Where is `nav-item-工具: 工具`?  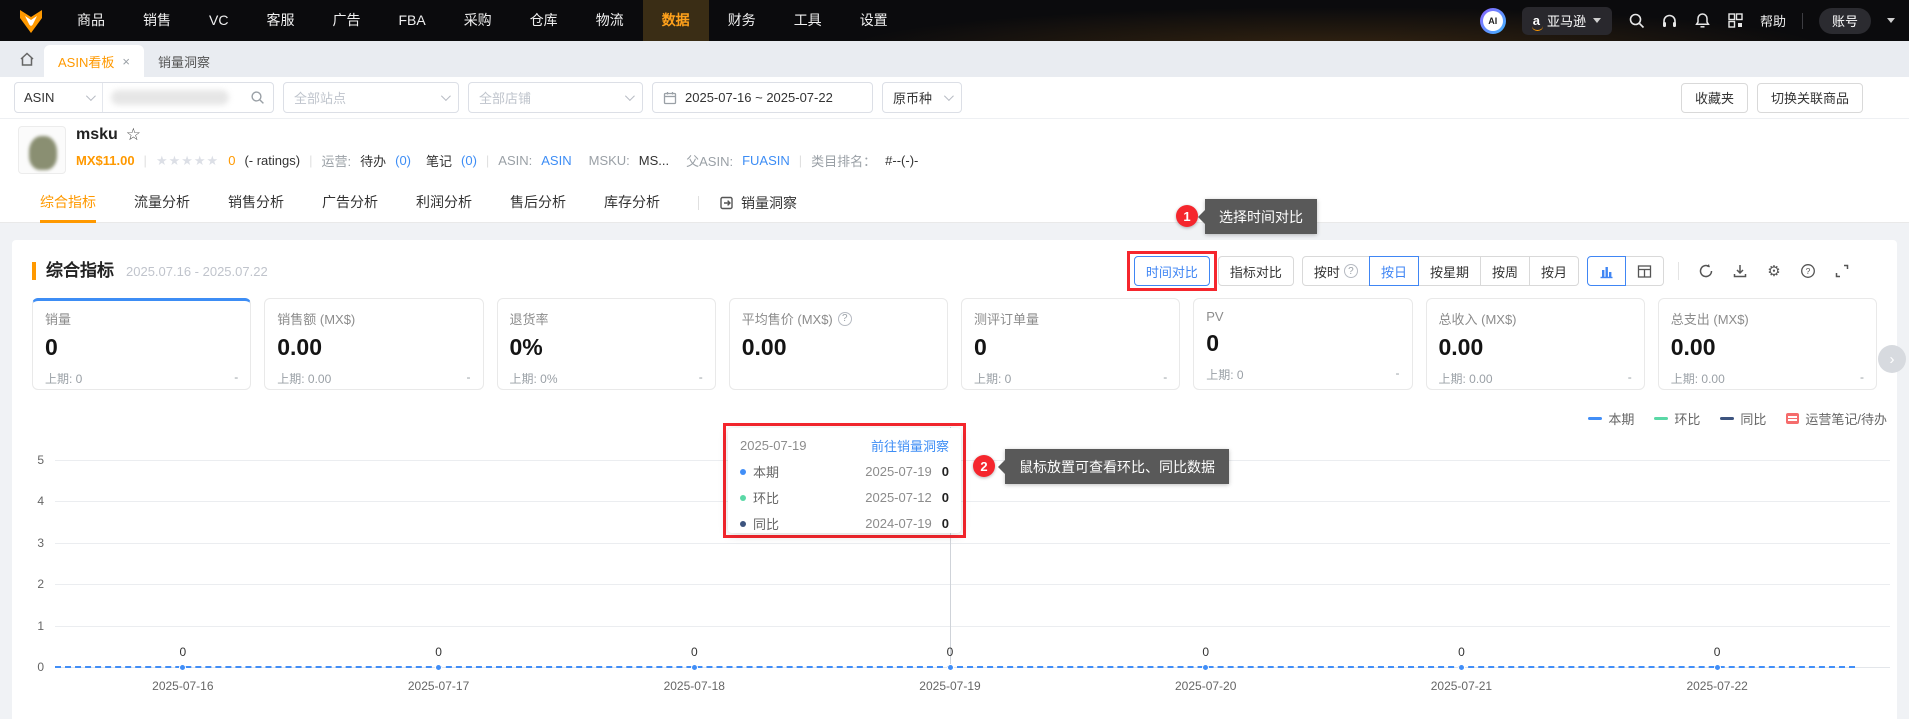 nav-item-工具: 工具 is located at coordinates (808, 20).